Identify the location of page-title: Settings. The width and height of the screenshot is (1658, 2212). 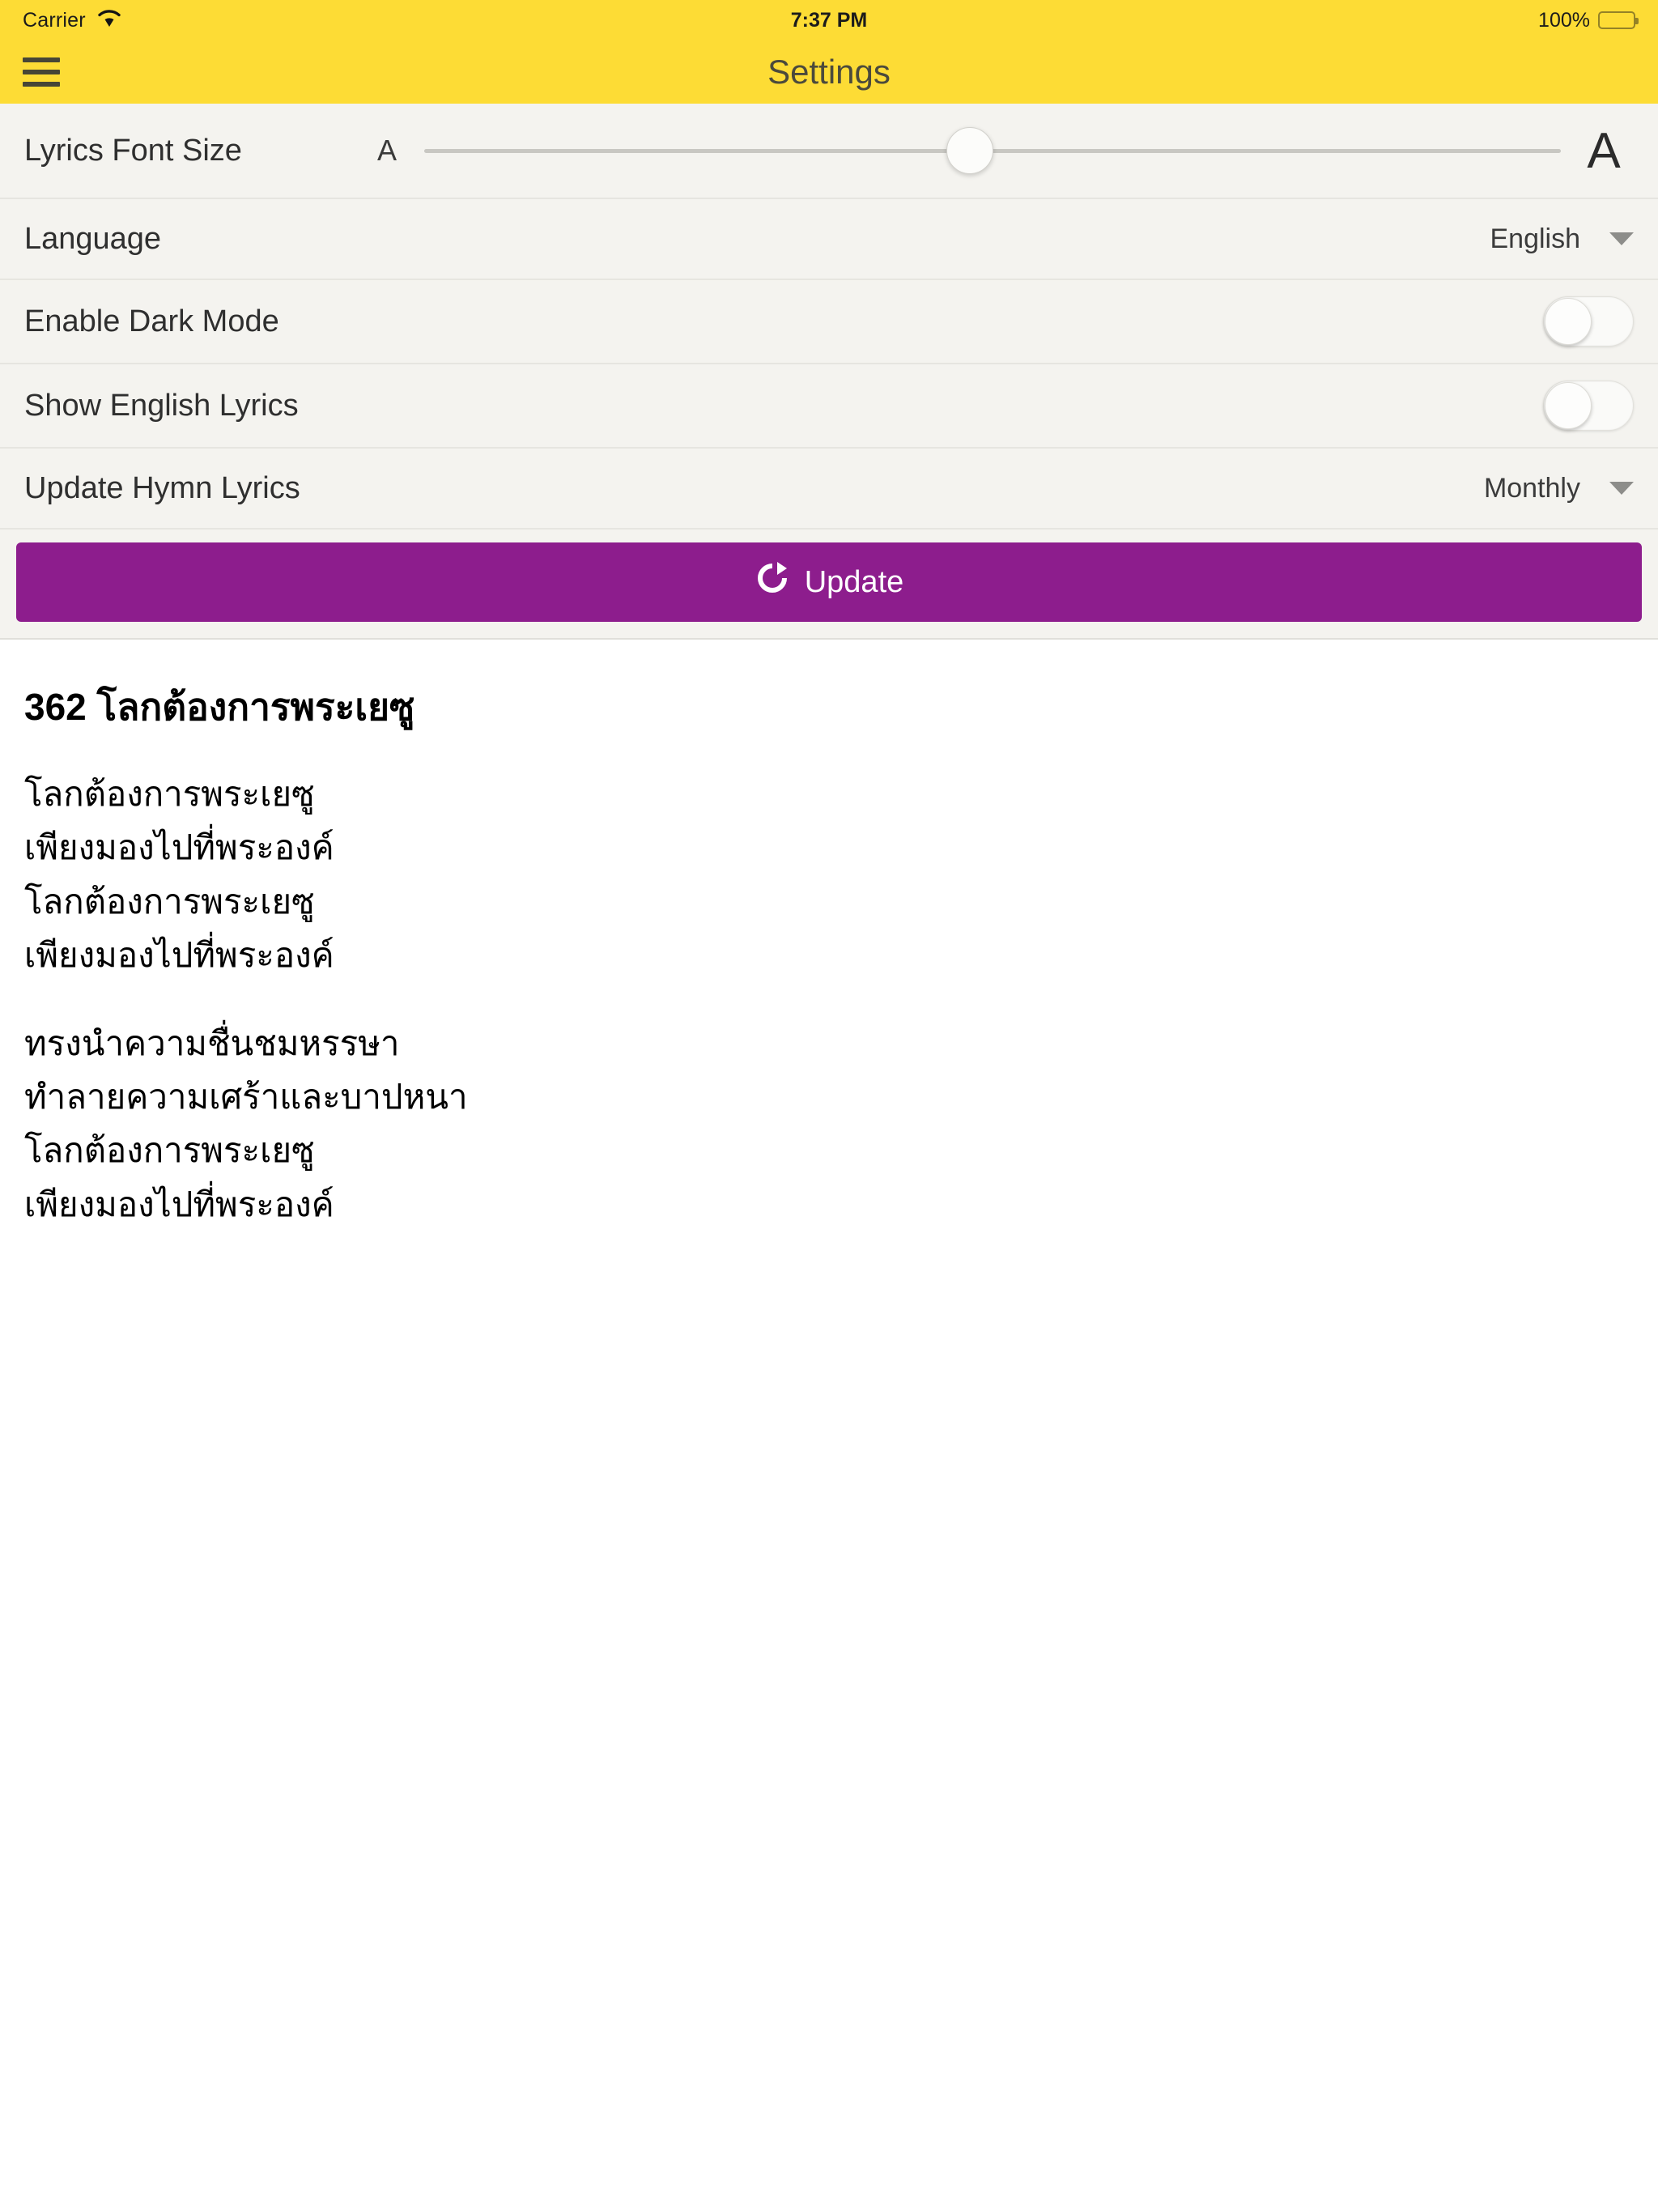
(829, 72).